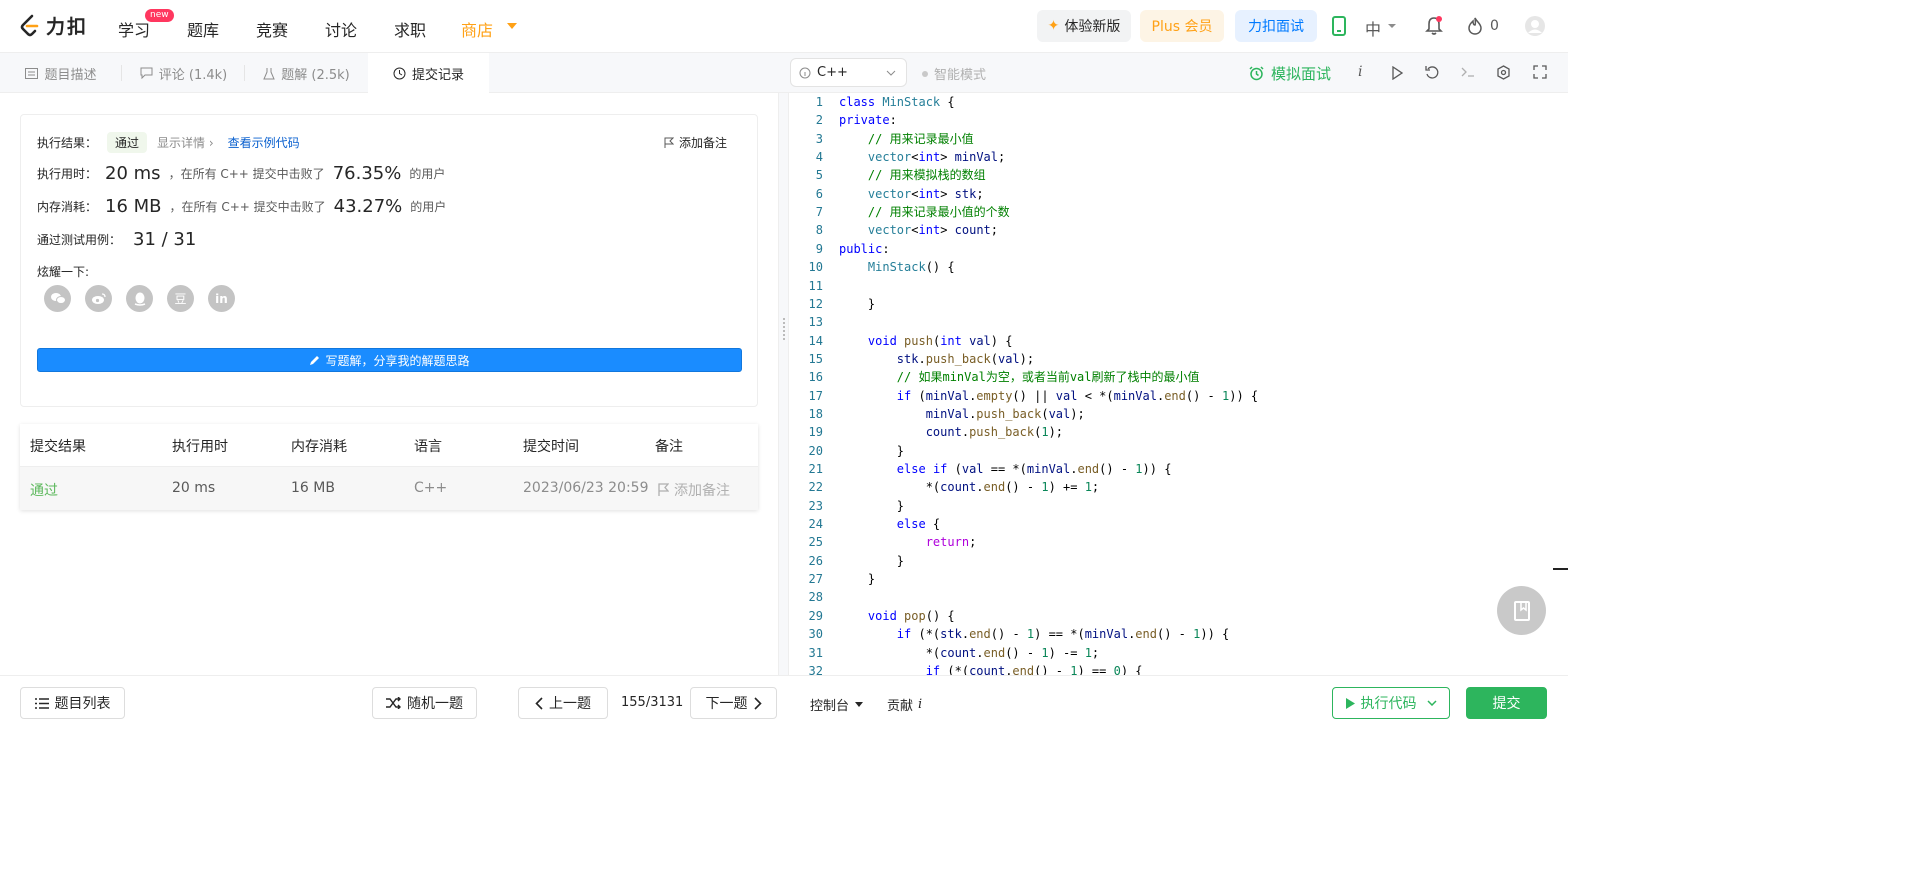 This screenshot has height=892, width=1920. I want to click on prev-problem-label: 上一题, so click(570, 704).